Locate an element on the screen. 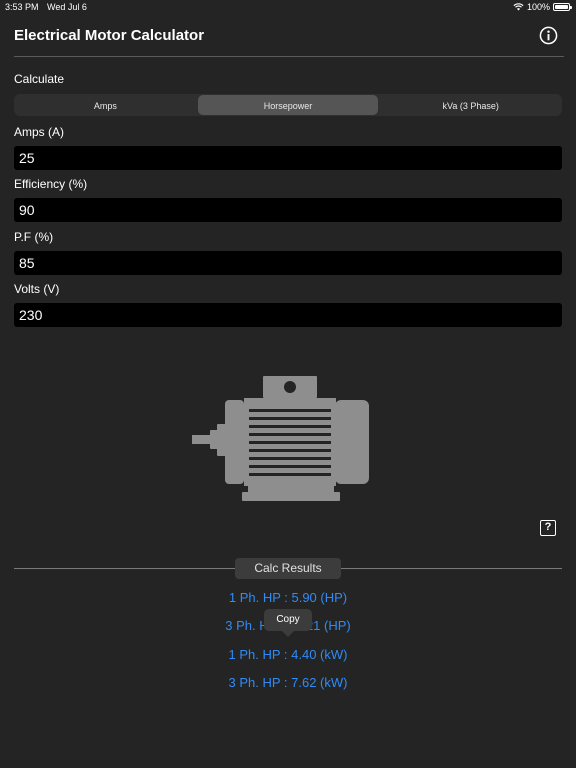  results-divider-right is located at coordinates (451, 568).